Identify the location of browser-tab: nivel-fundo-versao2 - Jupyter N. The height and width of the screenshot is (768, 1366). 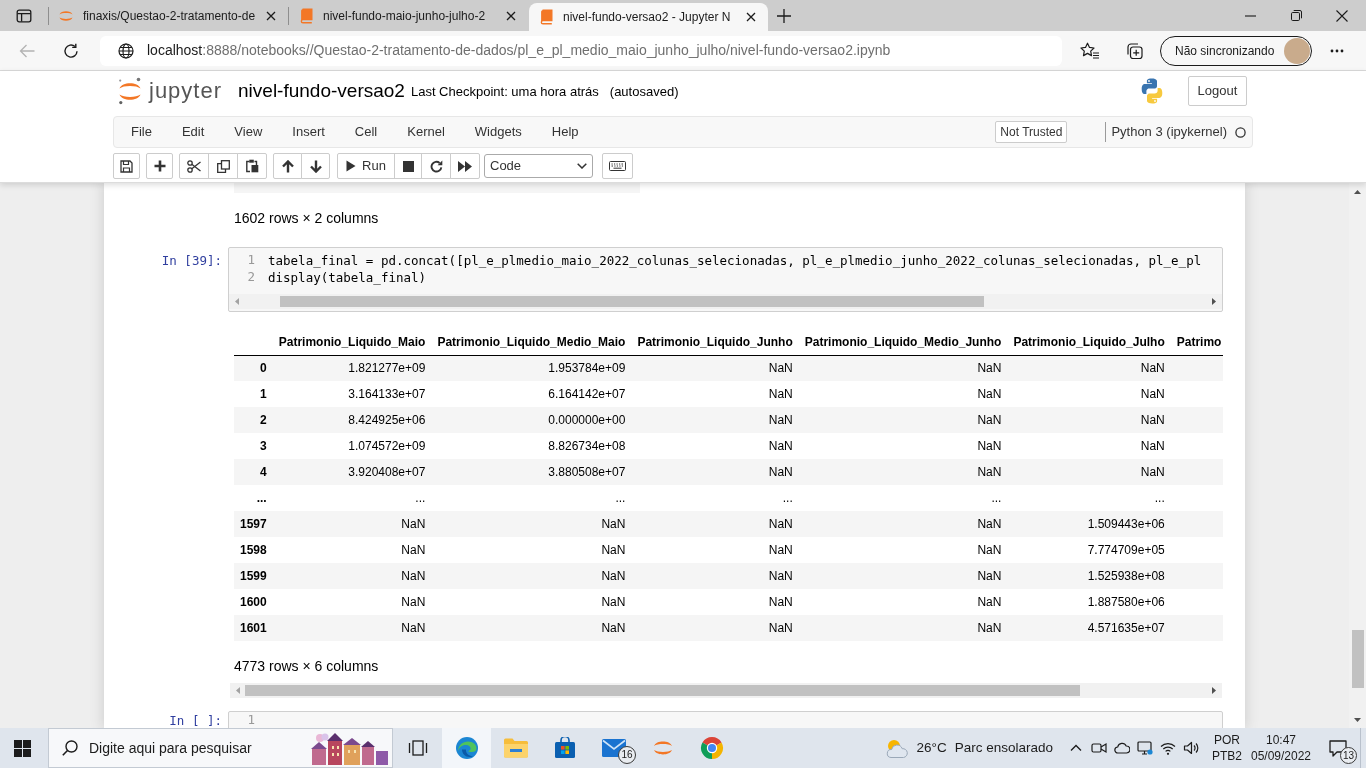
(648, 17).